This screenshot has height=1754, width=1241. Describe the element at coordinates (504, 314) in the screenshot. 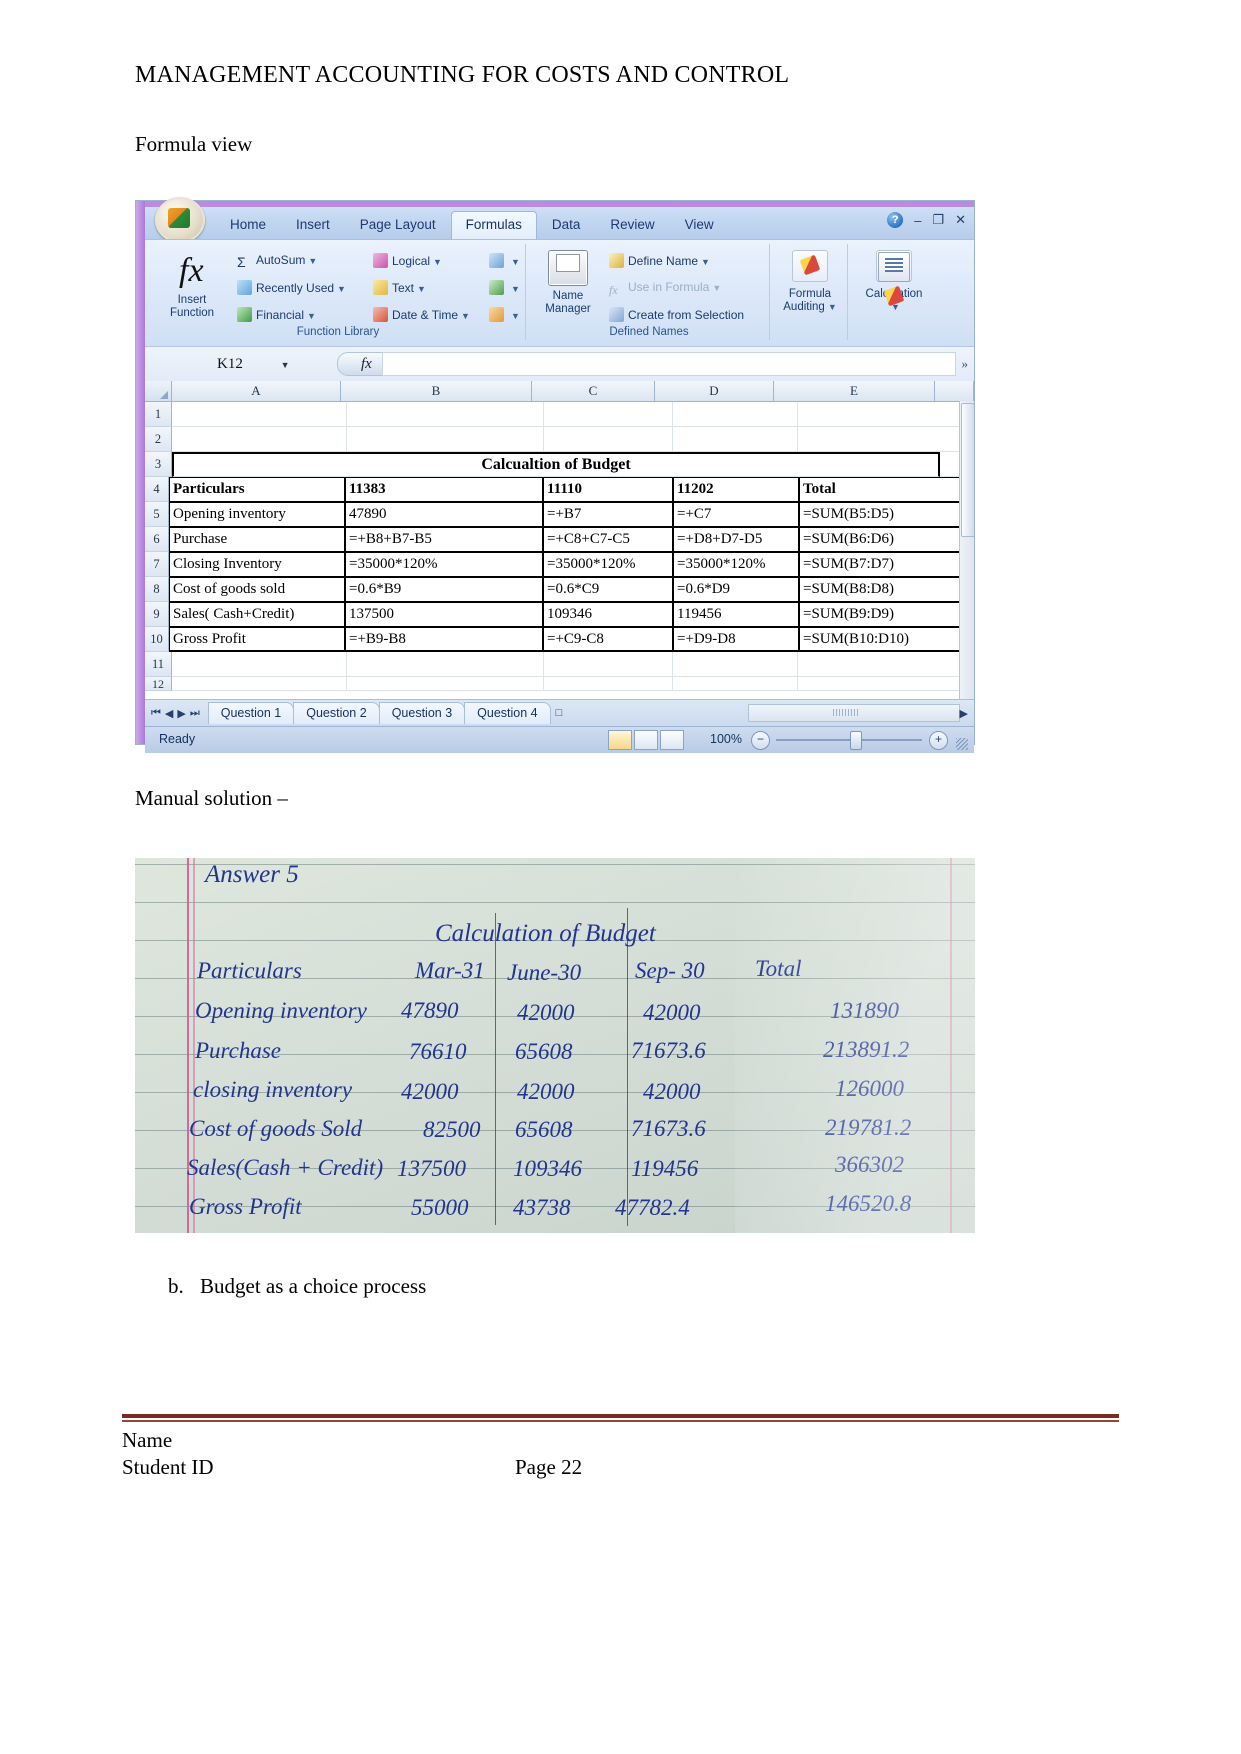

I see `more-functions-button: ▼` at that location.